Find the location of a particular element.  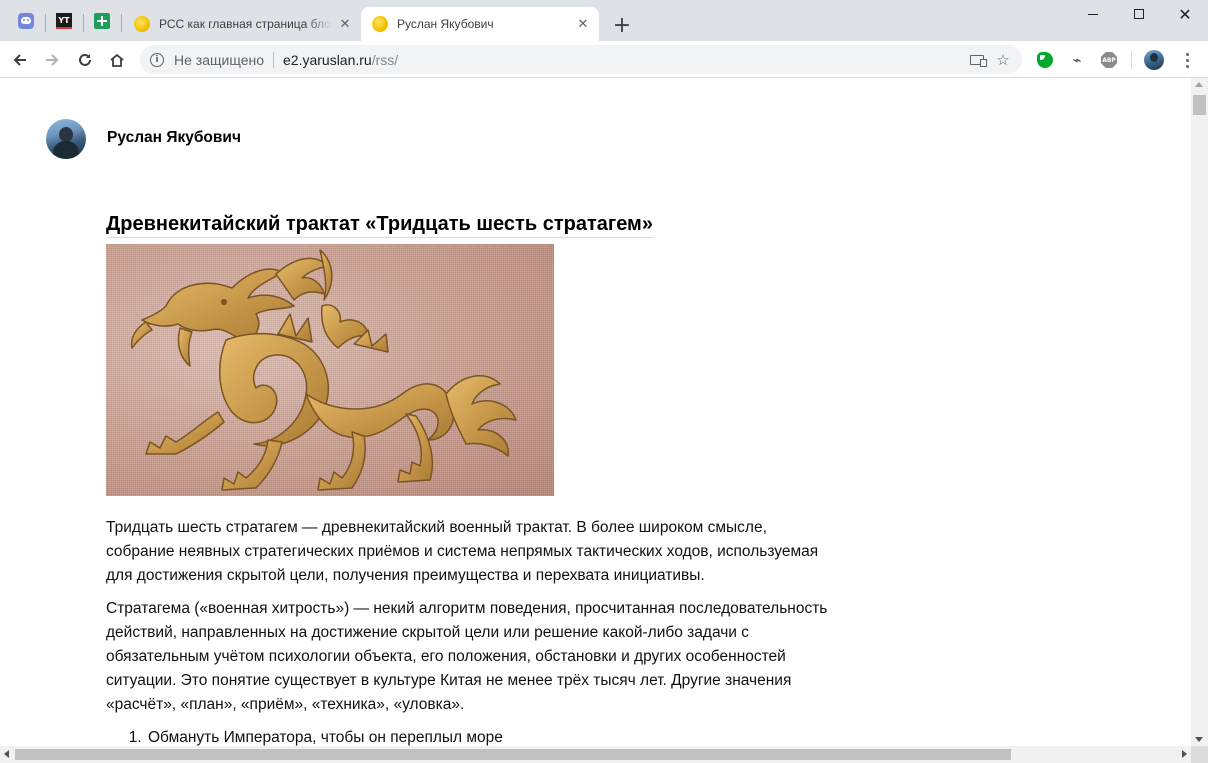

reload-button is located at coordinates (85, 60).